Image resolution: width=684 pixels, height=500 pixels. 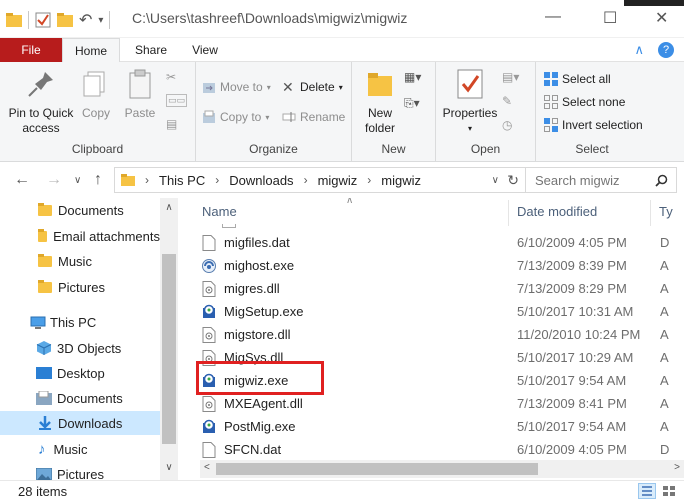 I want to click on search-box, so click(x=601, y=180).